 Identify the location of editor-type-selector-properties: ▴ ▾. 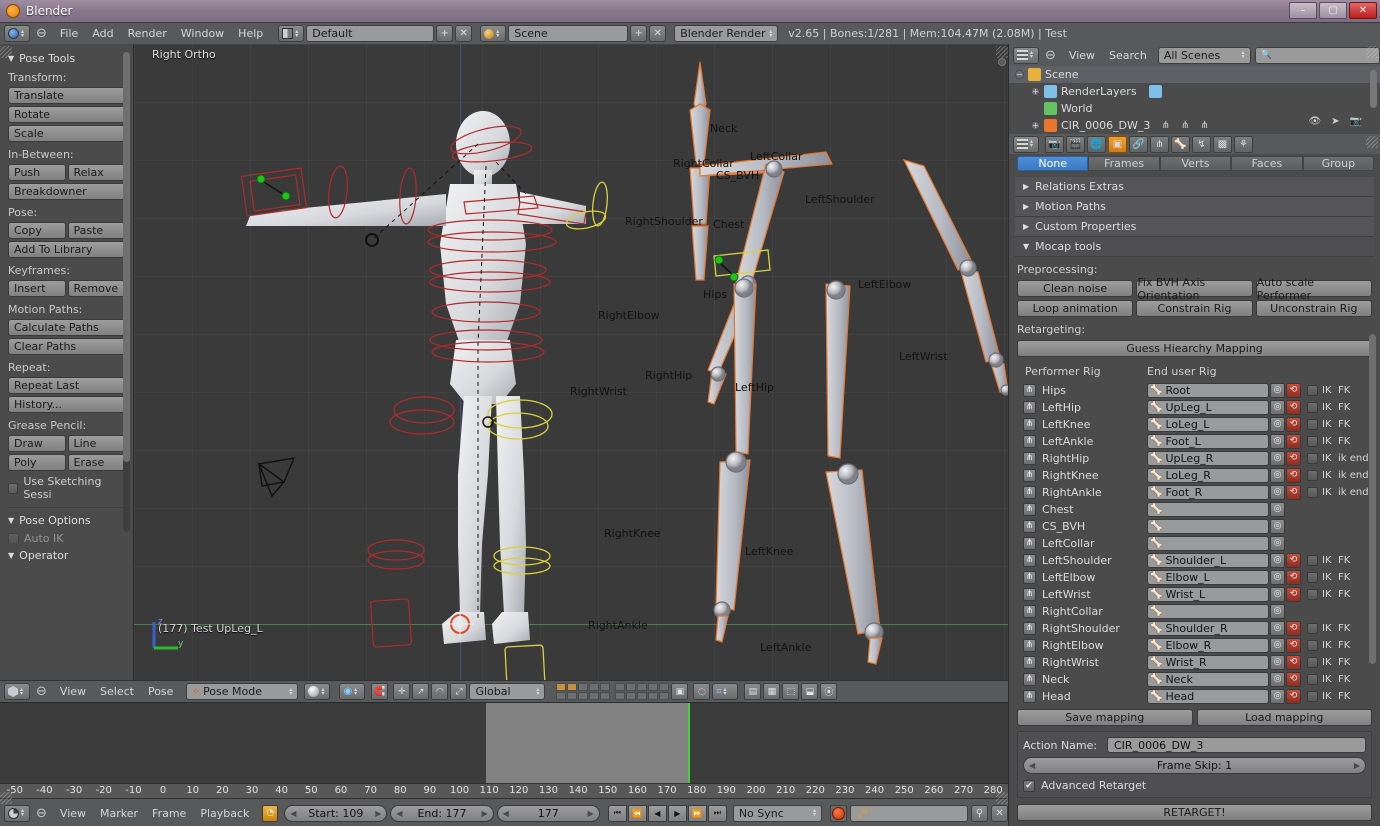
(1026, 144).